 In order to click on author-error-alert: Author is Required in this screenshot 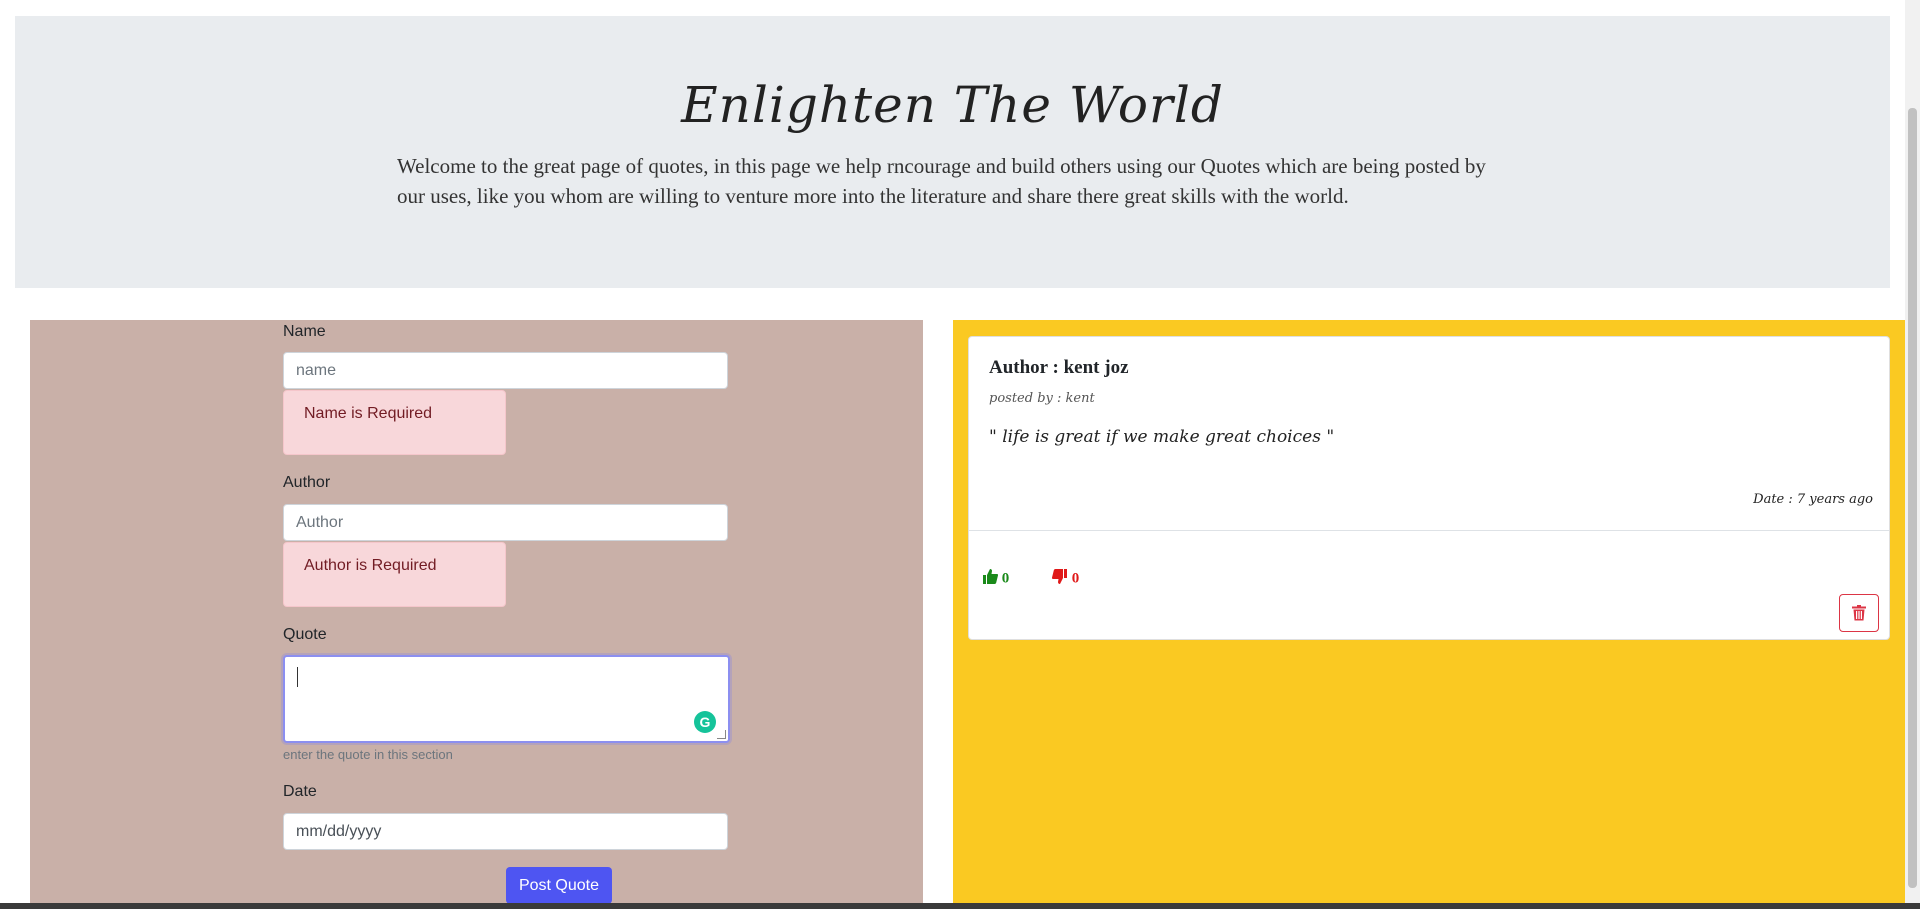, I will do `click(394, 574)`.